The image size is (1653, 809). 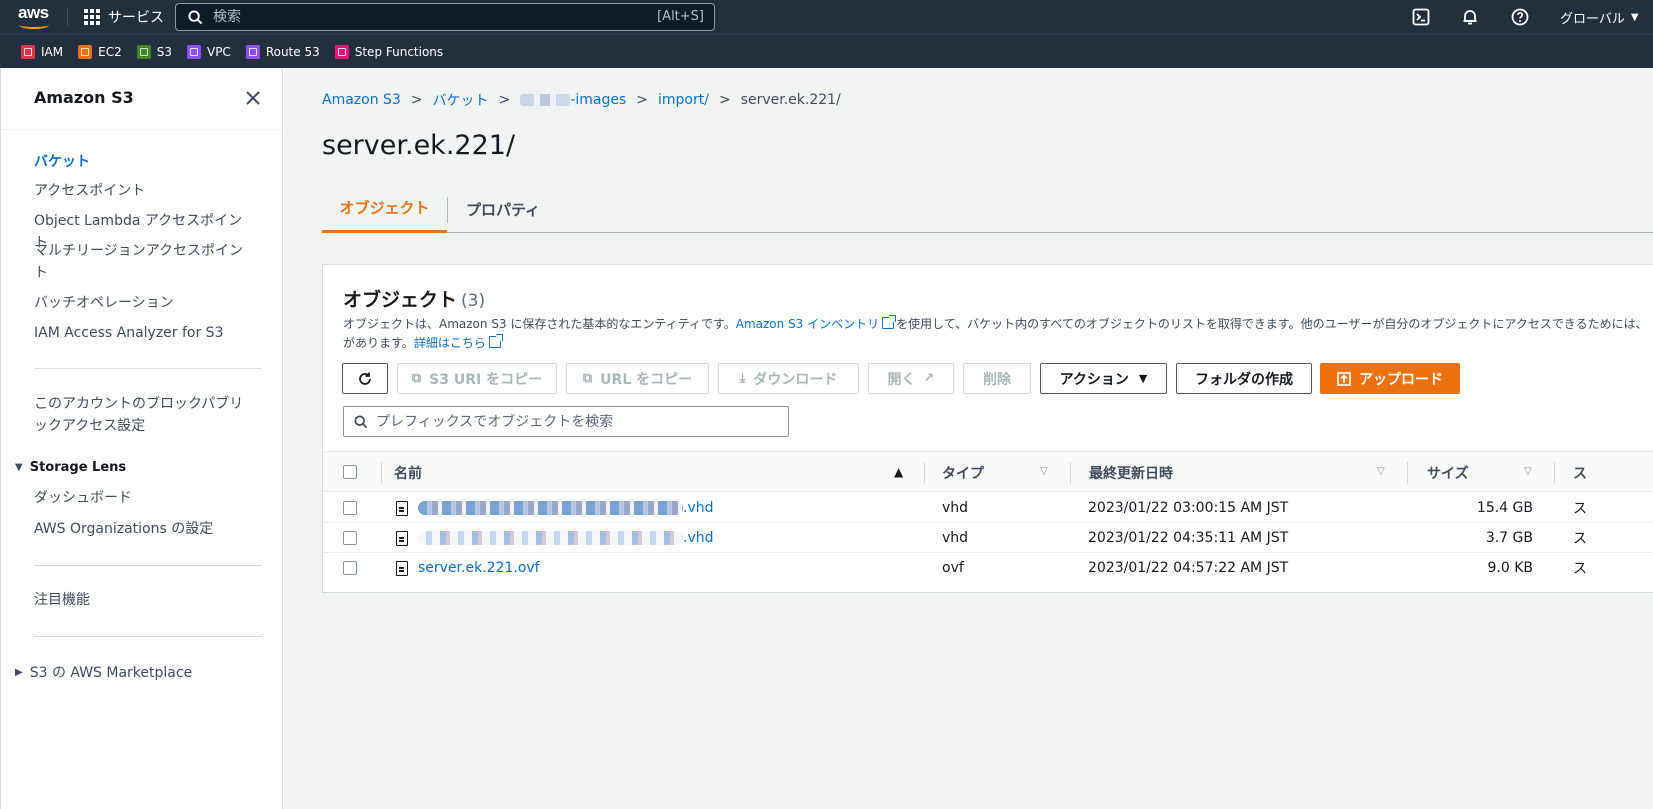 What do you see at coordinates (898, 472) in the screenshot?
I see `sort-ascending-icon: ▲` at bounding box center [898, 472].